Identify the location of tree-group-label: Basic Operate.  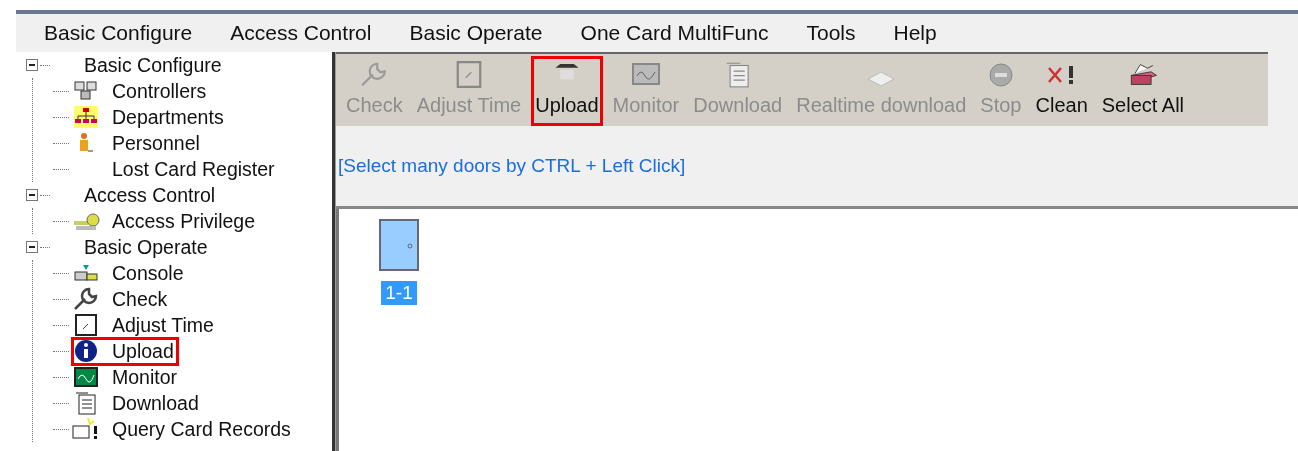
(146, 247).